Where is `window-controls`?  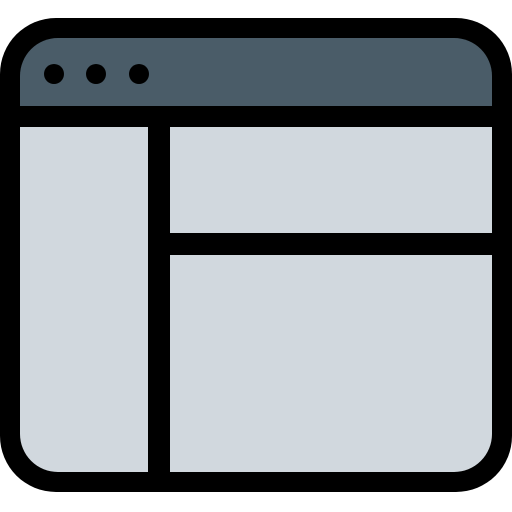
window-controls is located at coordinates (96, 74).